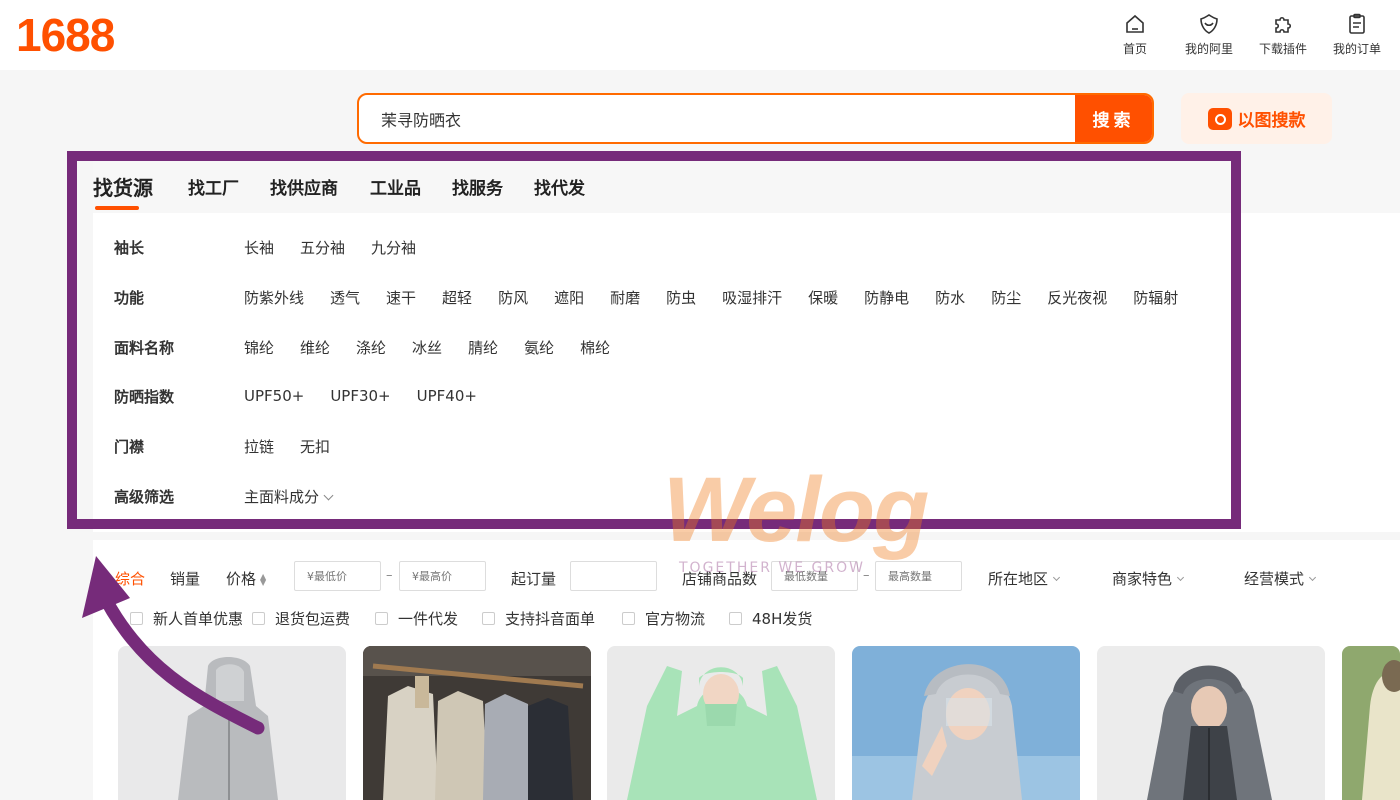 The height and width of the screenshot is (800, 1400). Describe the element at coordinates (241, 579) in the screenshot. I see `sort-price-label: 价格` at that location.